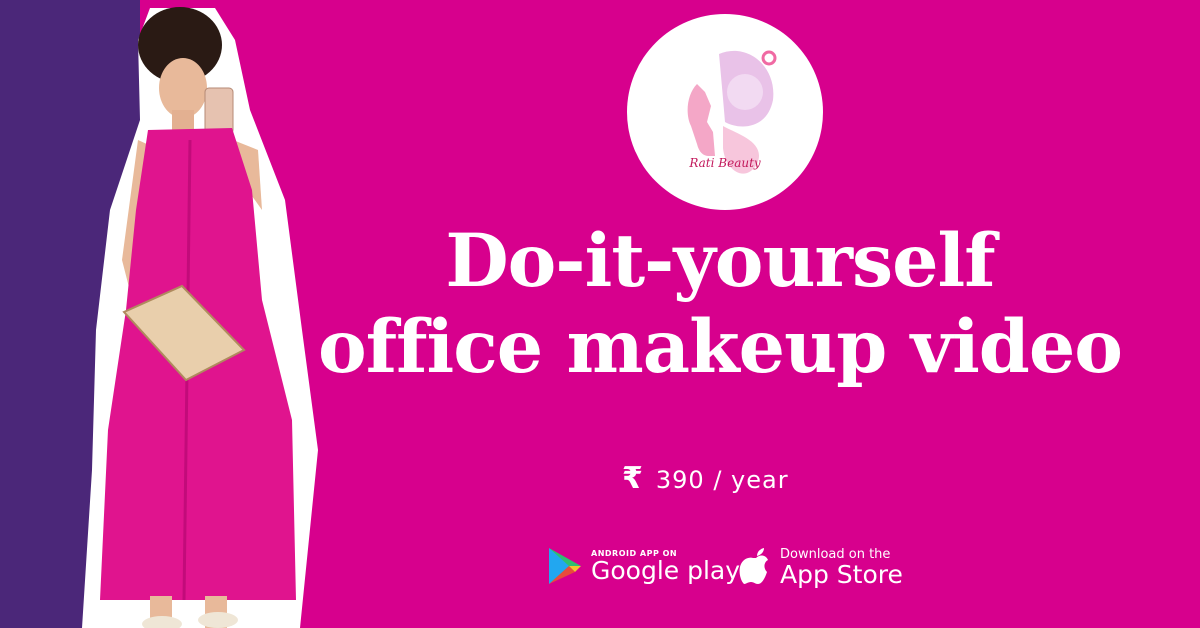 This screenshot has height=628, width=1200. I want to click on app-store-badge: Download on the App Store, so click(820, 567).